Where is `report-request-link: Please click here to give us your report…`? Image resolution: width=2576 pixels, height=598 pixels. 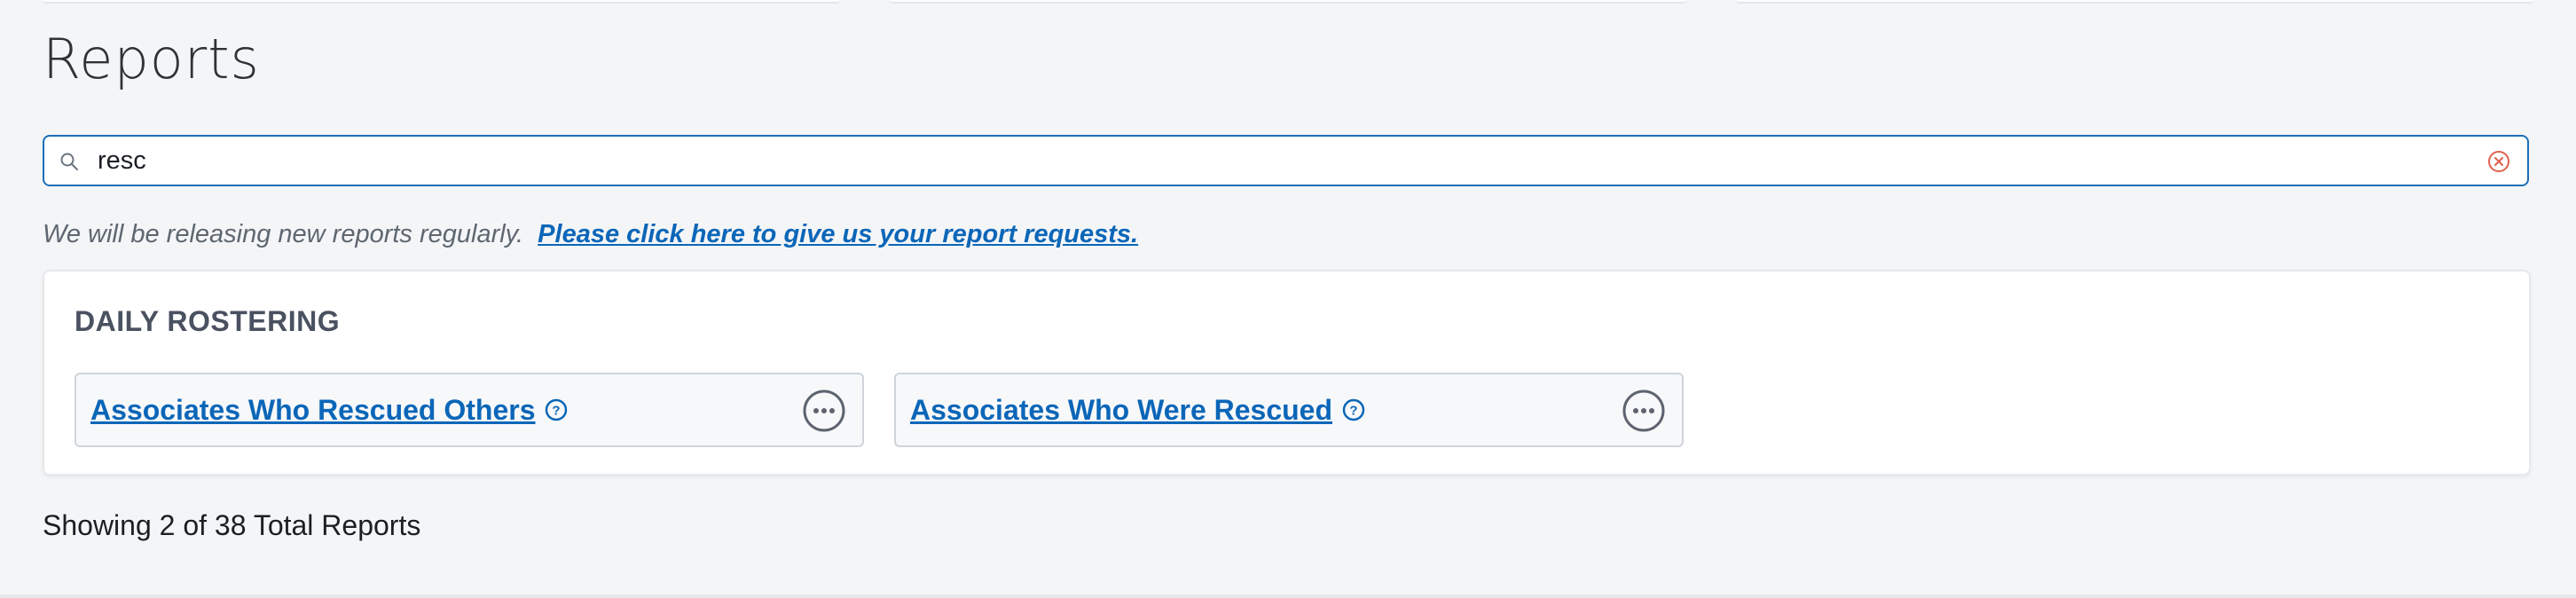
report-request-link: Please click here to give us your report… is located at coordinates (838, 234).